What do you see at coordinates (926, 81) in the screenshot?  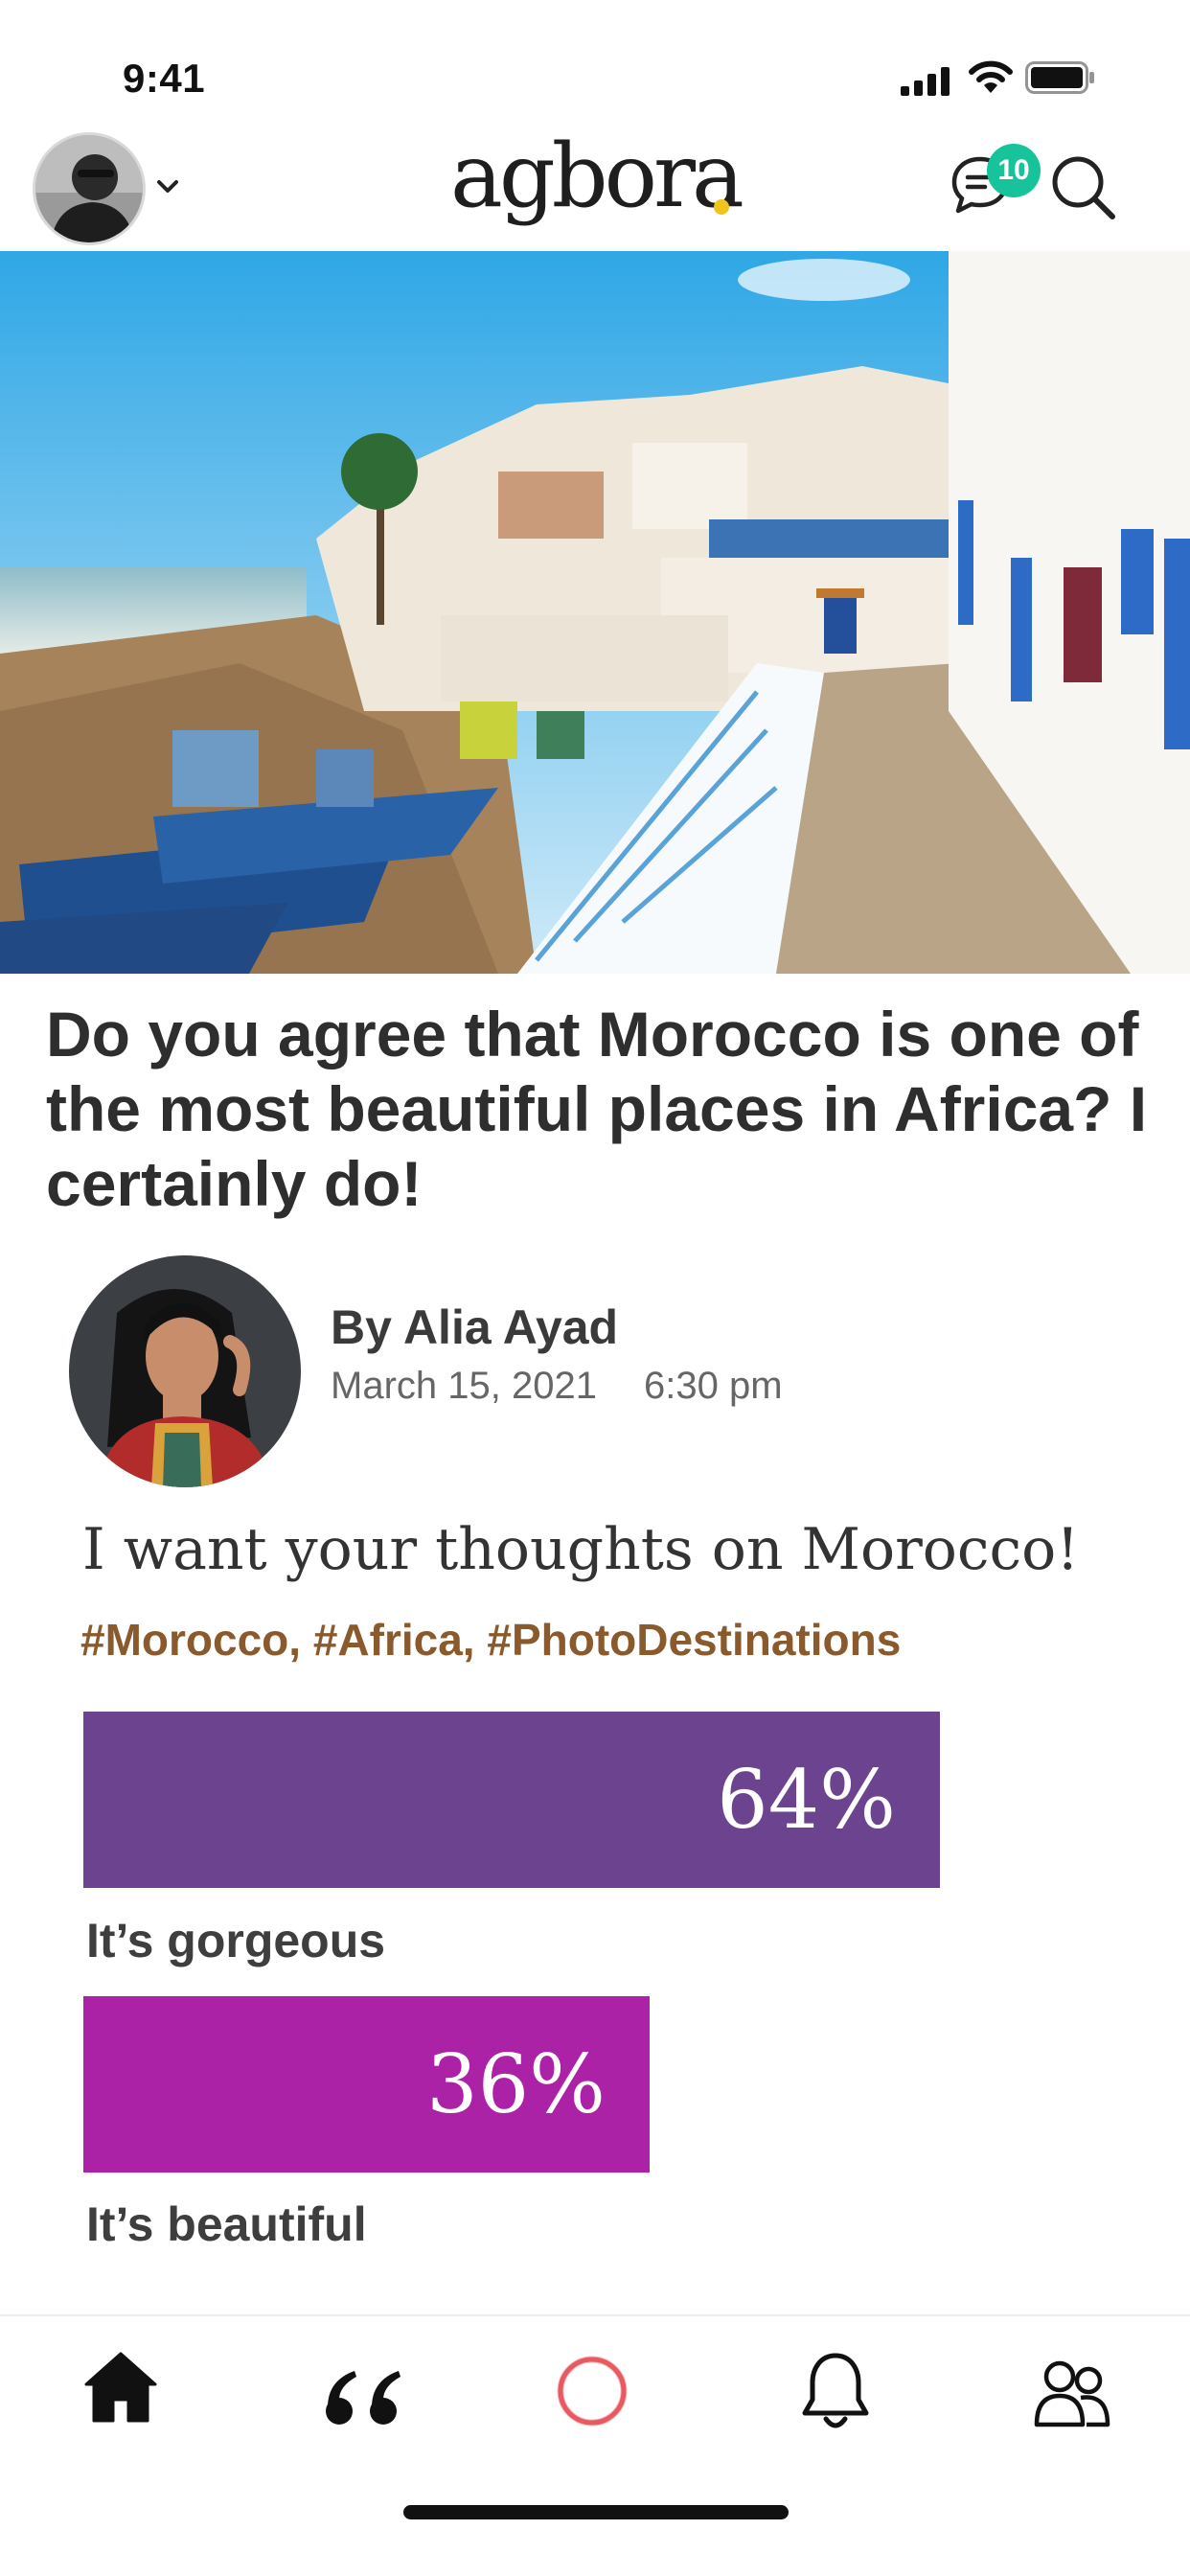 I see `signal-icon` at bounding box center [926, 81].